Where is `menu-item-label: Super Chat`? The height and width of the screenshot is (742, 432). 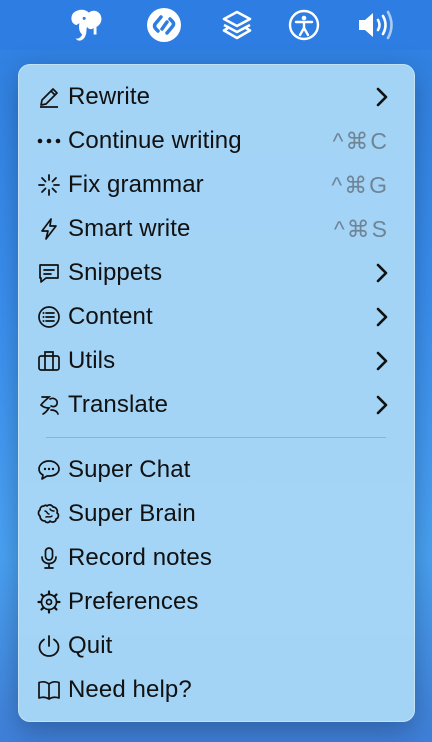 menu-item-label: Super Chat is located at coordinates (129, 469).